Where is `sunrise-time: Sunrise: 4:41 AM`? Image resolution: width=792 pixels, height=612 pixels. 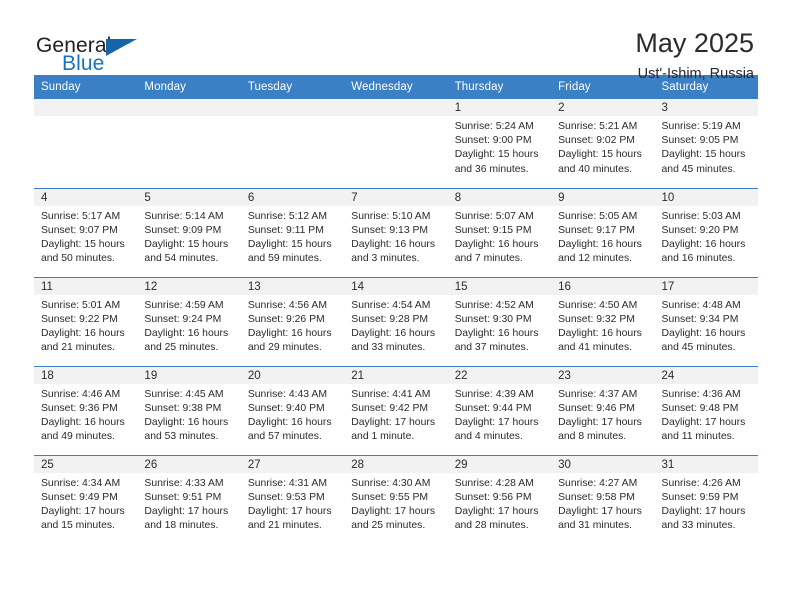 sunrise-time: Sunrise: 4:41 AM is located at coordinates (391, 394).